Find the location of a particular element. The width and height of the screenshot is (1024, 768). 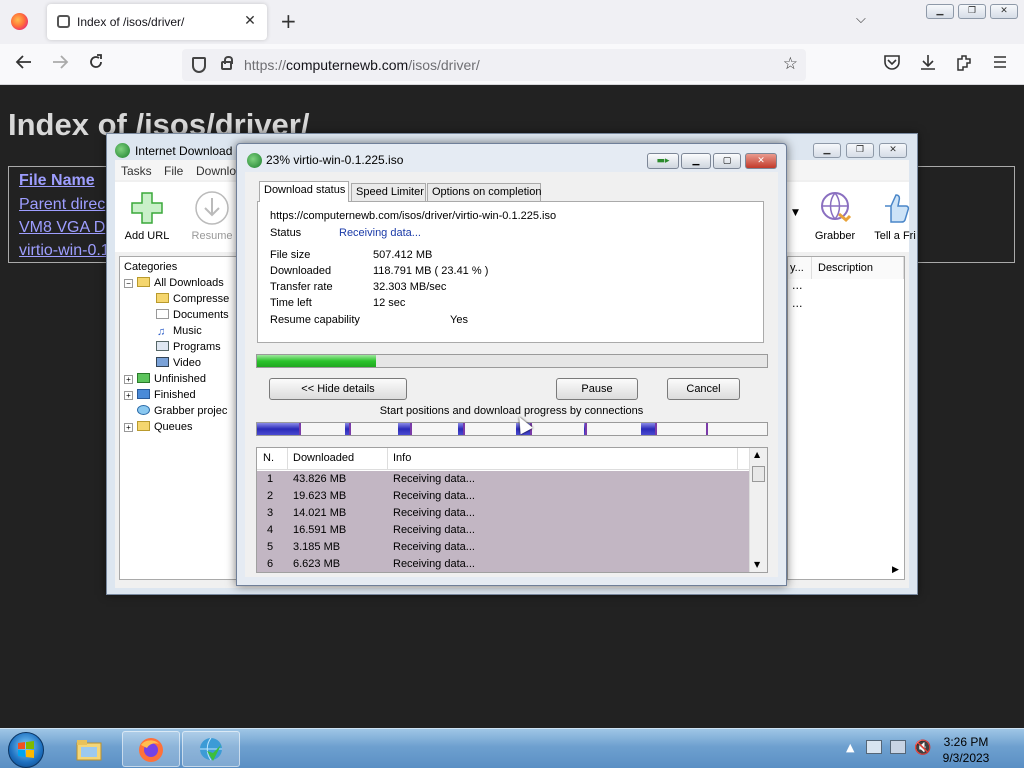

connections-scrollbar: ▲ ▼ is located at coordinates (758, 510).